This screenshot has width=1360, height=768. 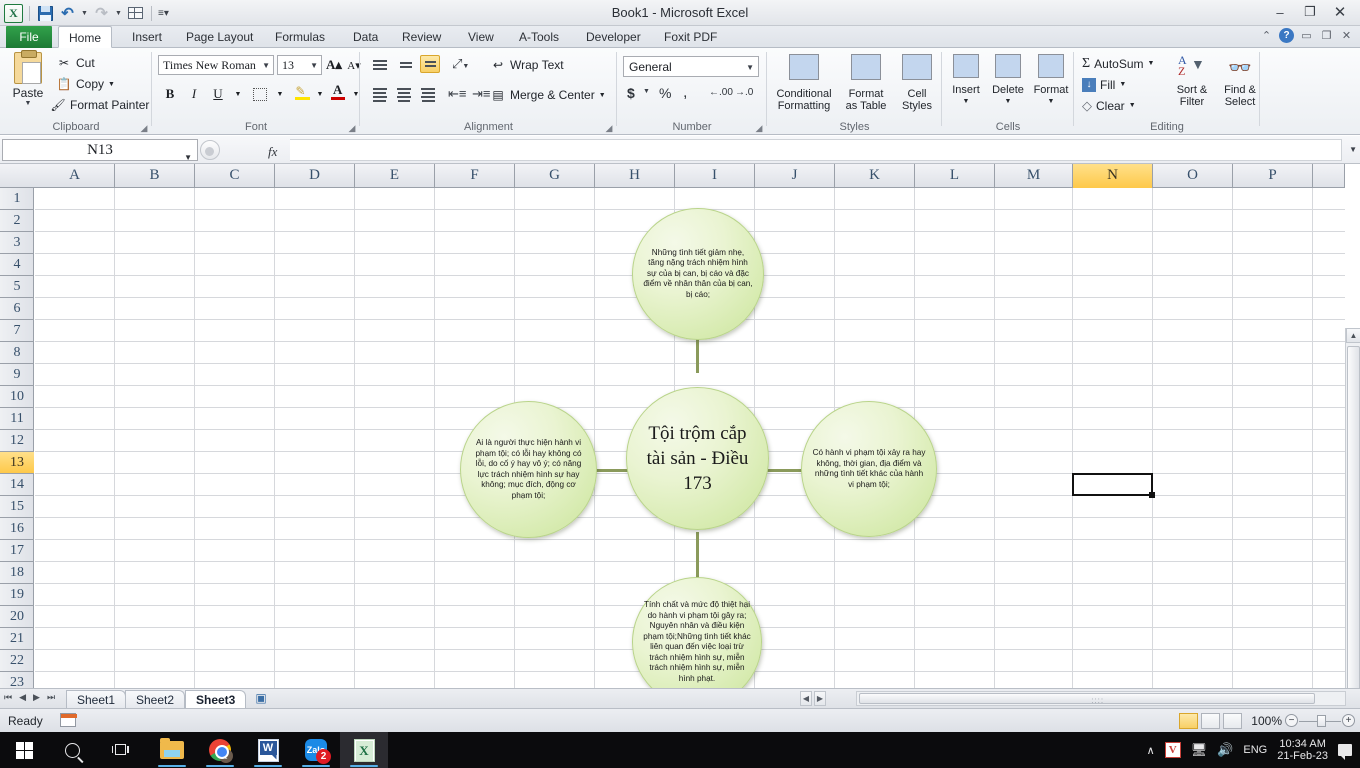 I want to click on fill-color-dropdown-icon: ▼, so click(x=320, y=94).